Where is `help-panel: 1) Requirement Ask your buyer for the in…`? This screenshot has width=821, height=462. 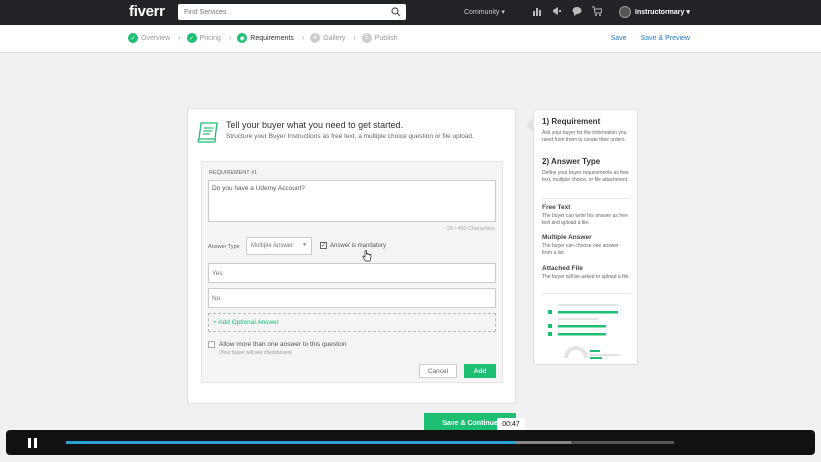
help-panel: 1) Requirement Ask your buyer for the in… is located at coordinates (585, 237).